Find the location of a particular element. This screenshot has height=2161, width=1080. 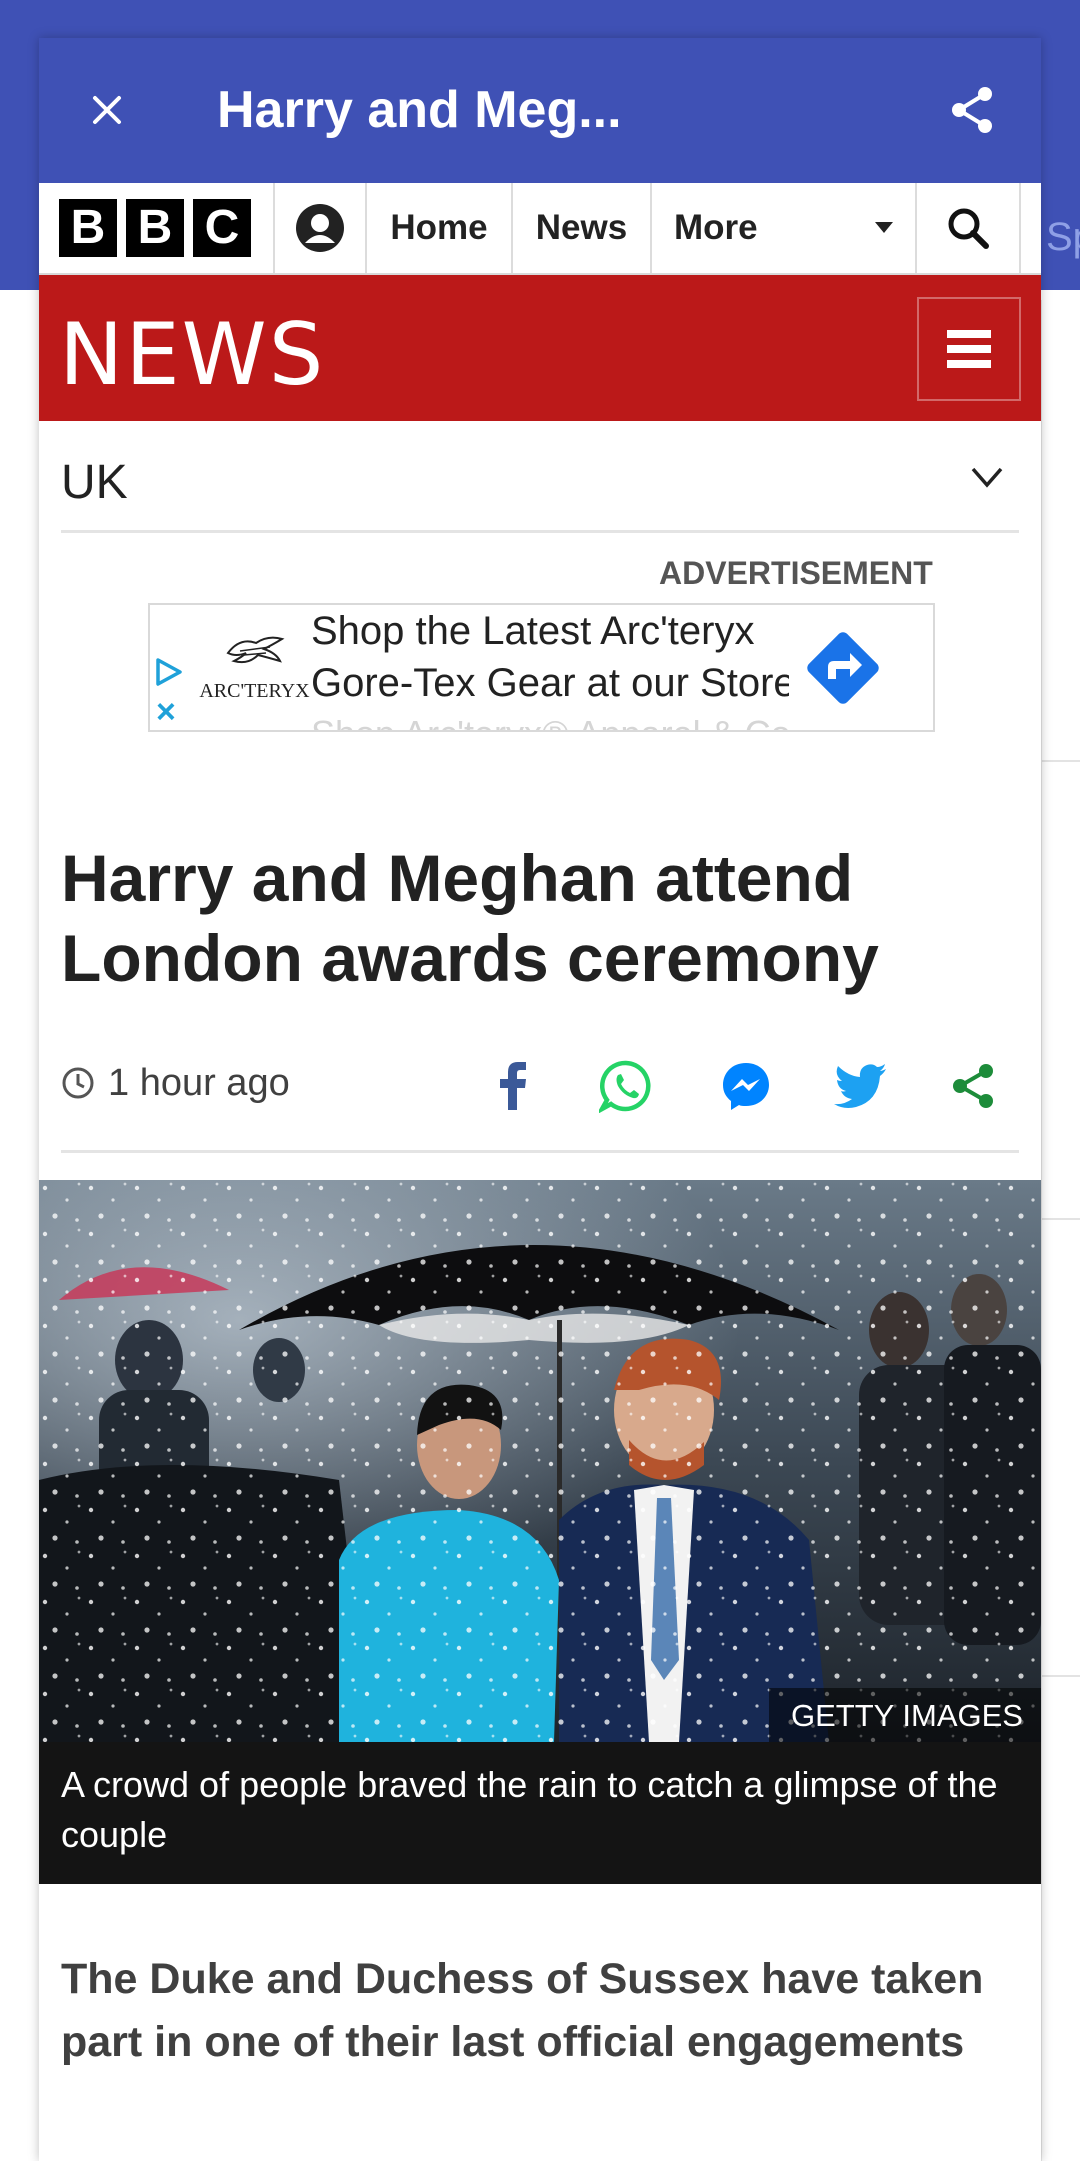

hamburger-menu-icon is located at coordinates (969, 349).